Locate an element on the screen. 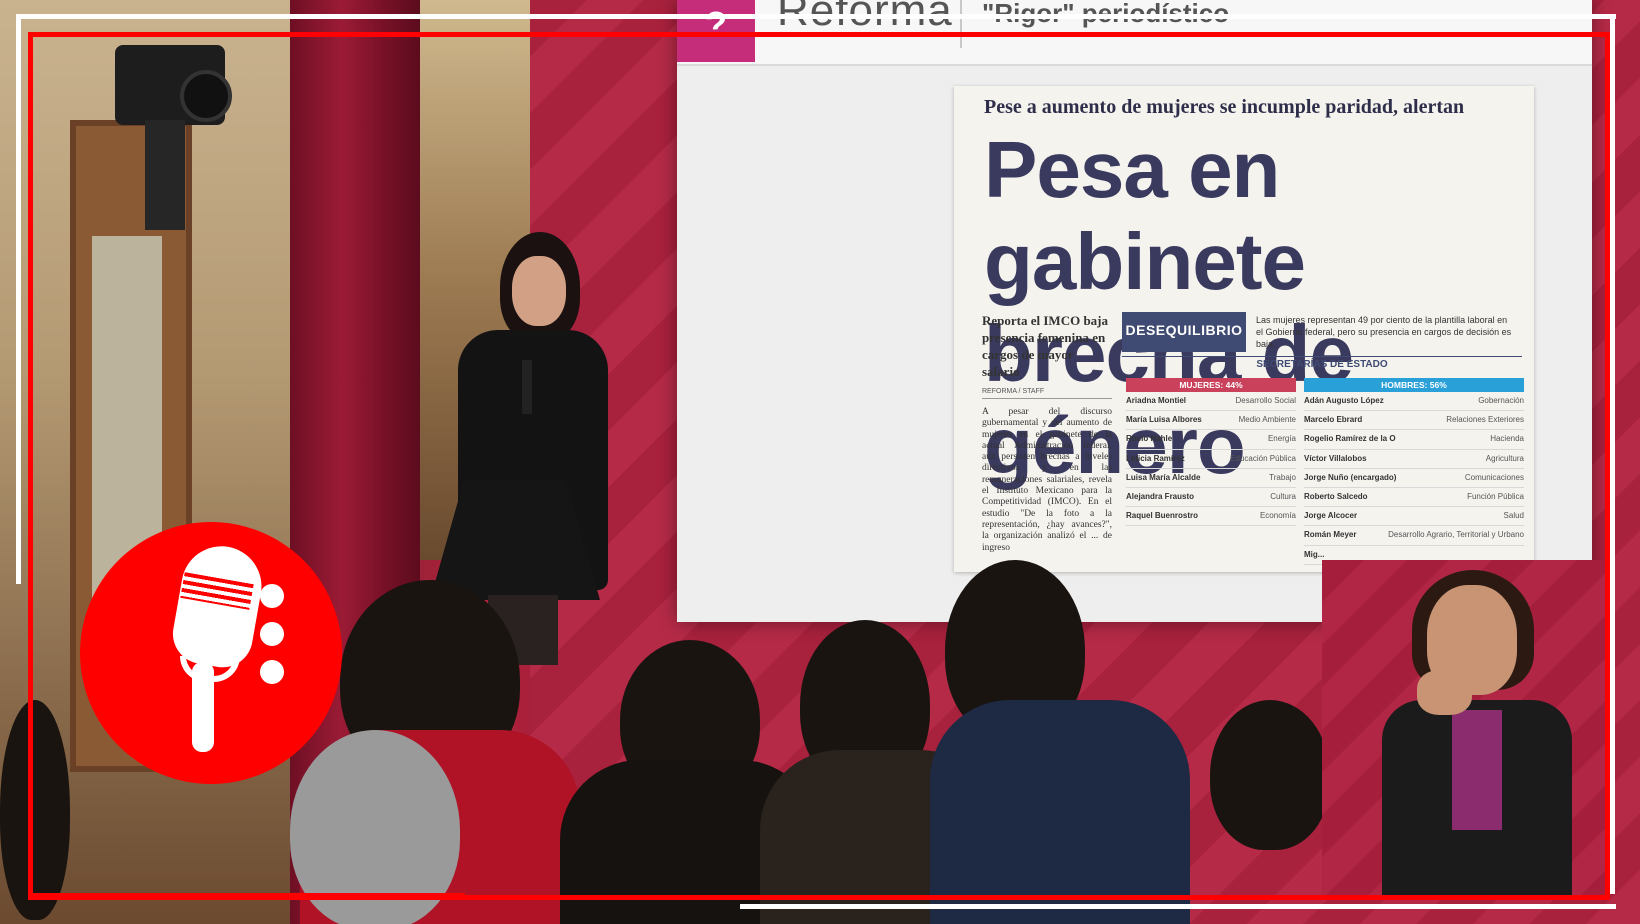  cabinet-member-name: Román Meyer is located at coordinates (1330, 535).